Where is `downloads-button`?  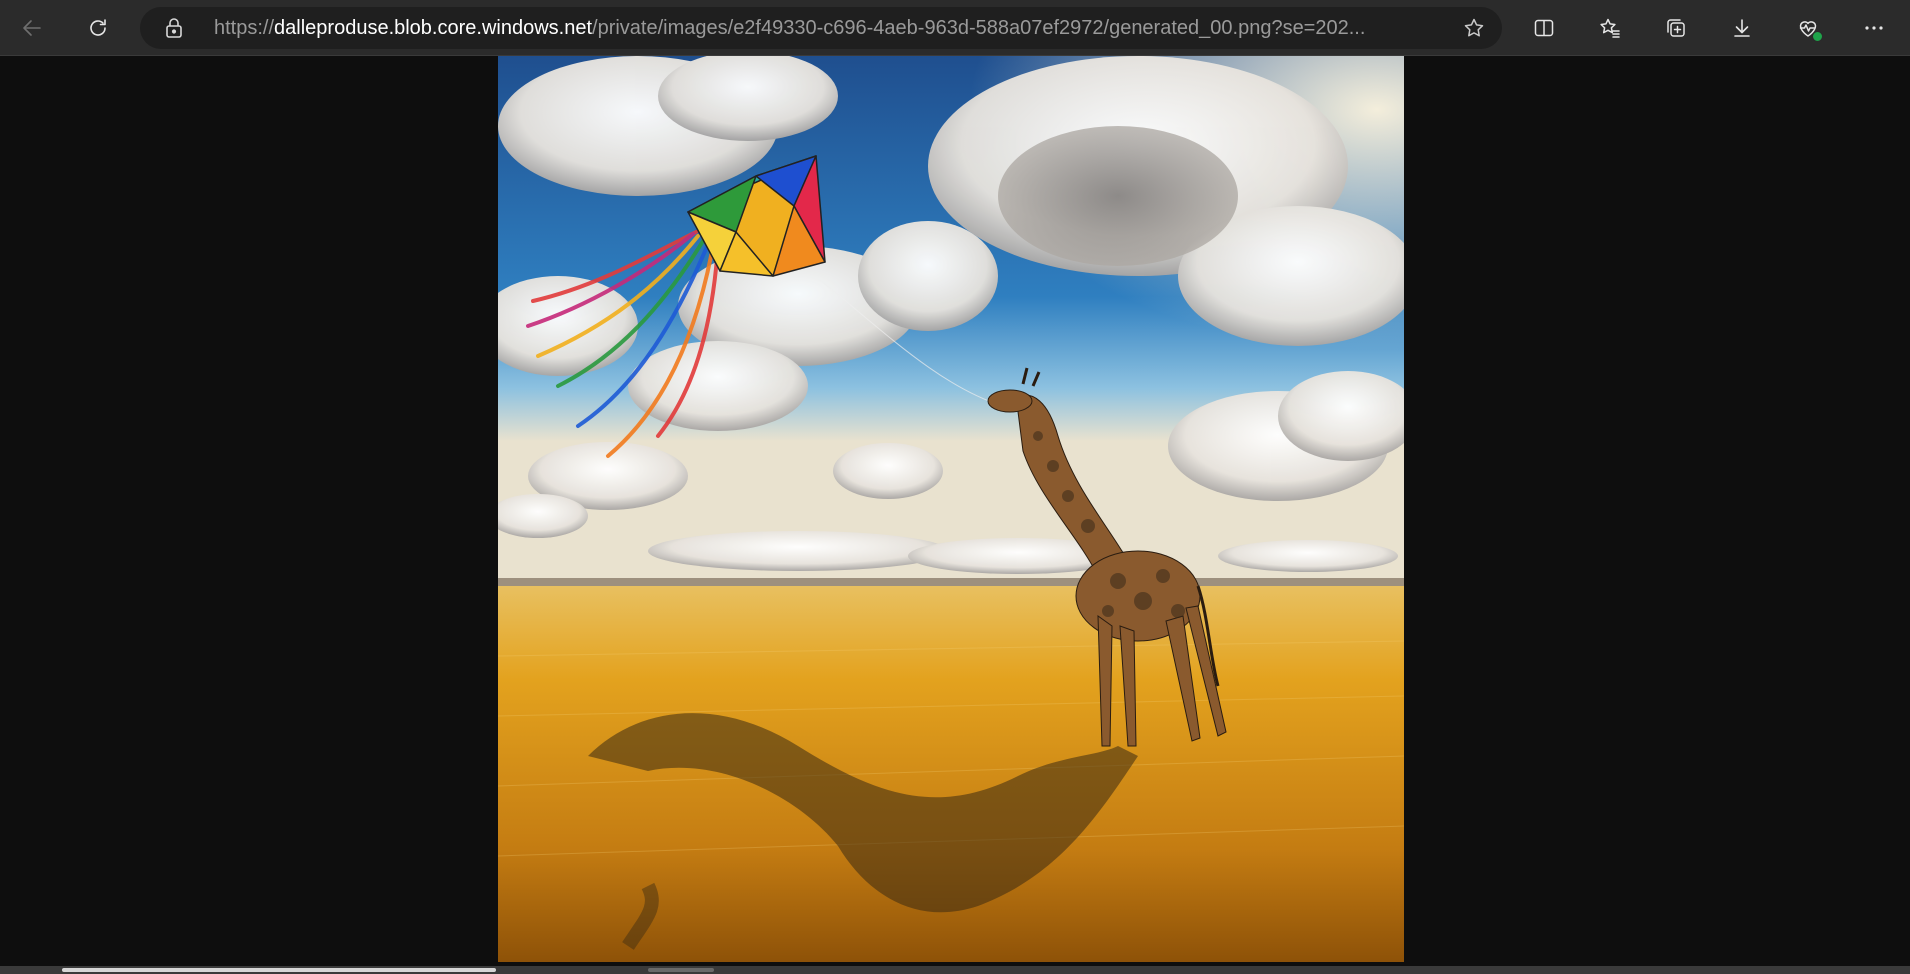
downloads-button is located at coordinates (1742, 28).